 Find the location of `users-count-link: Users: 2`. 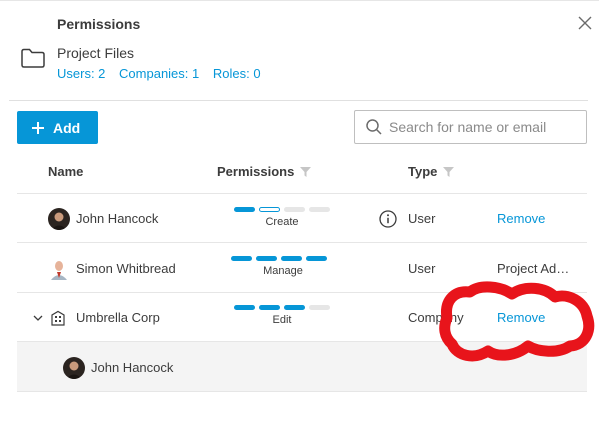

users-count-link: Users: 2 is located at coordinates (81, 73).